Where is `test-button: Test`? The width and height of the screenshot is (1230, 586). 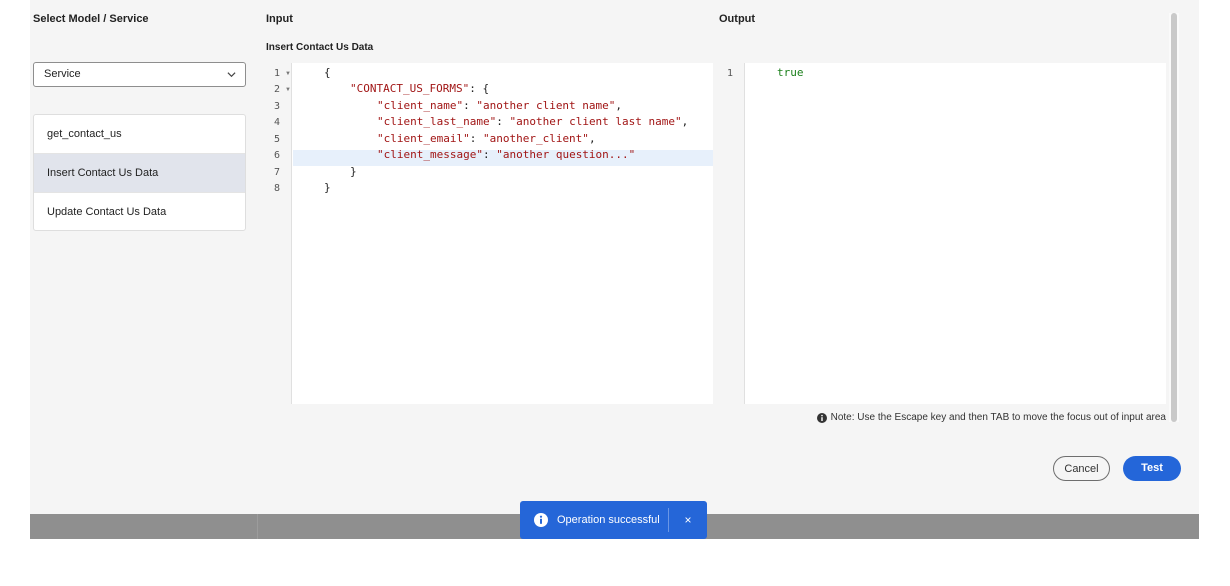 test-button: Test is located at coordinates (1152, 468).